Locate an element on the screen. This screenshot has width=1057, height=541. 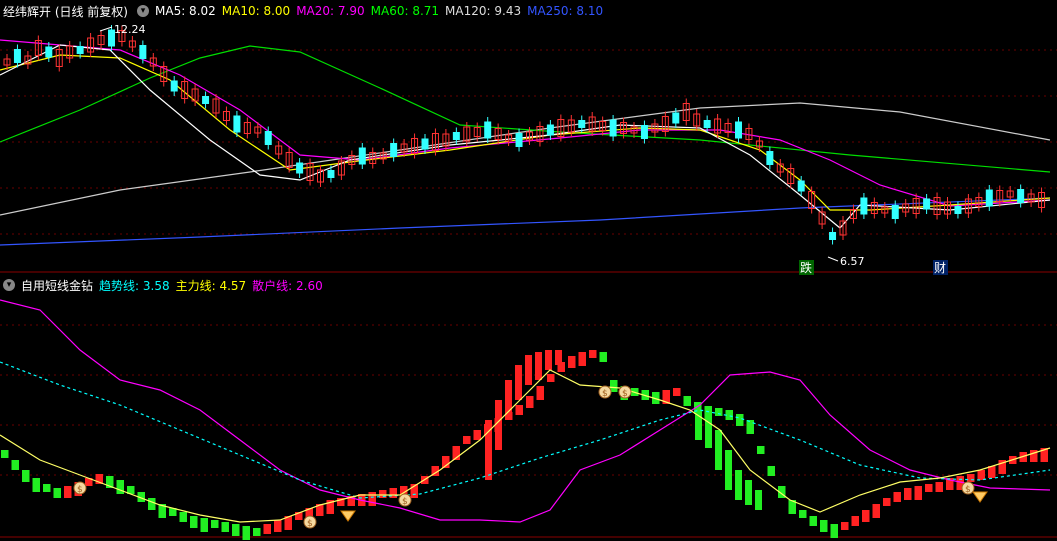
svg-text: 跌 is located at coordinates (806, 267).